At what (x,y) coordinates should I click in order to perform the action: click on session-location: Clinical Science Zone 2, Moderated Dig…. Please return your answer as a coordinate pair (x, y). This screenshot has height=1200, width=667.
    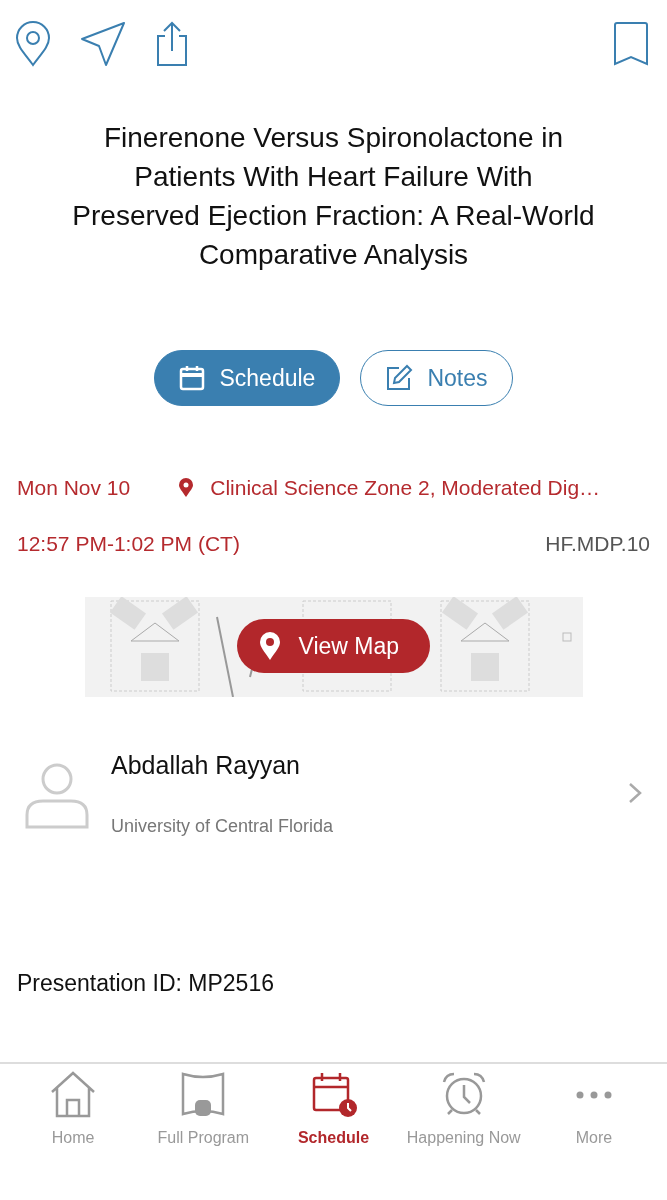
    Looking at the image, I should click on (405, 488).